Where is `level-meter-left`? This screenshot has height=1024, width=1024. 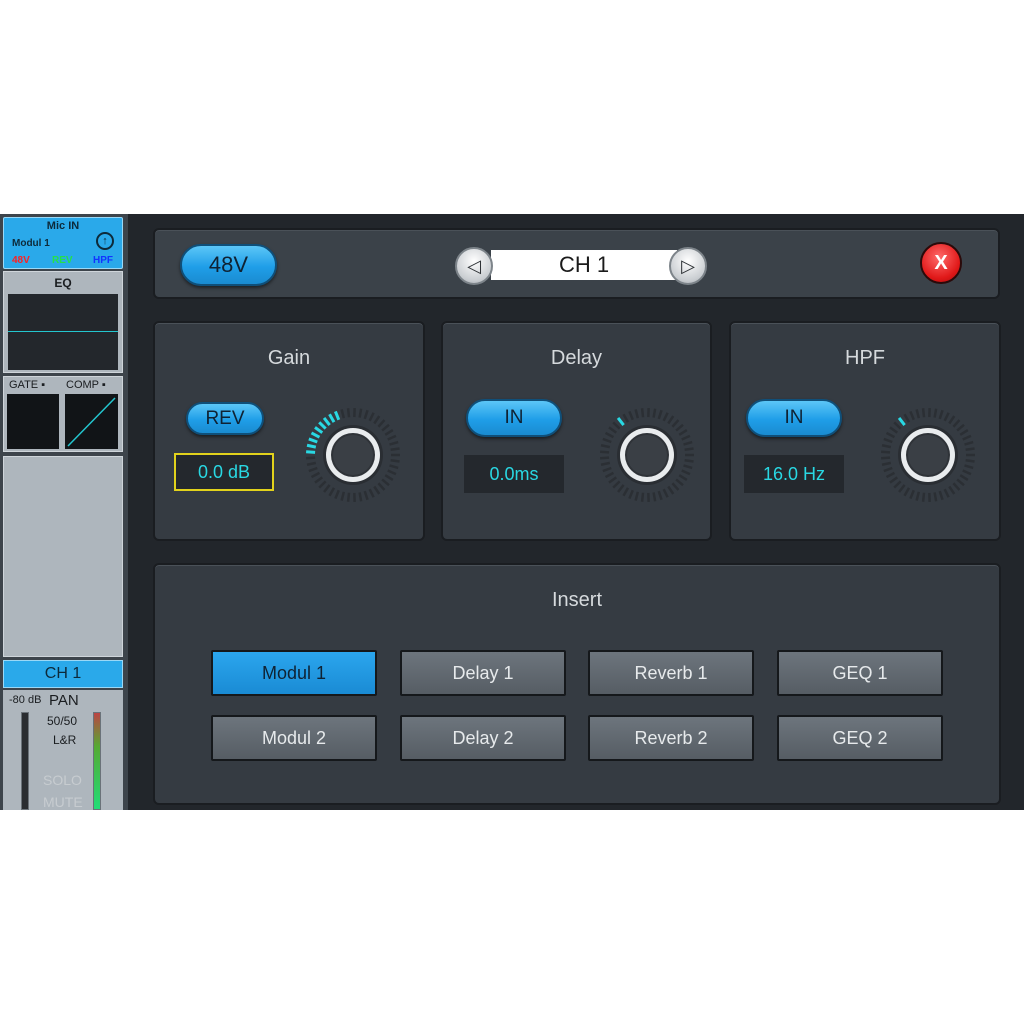
level-meter-left is located at coordinates (25, 761).